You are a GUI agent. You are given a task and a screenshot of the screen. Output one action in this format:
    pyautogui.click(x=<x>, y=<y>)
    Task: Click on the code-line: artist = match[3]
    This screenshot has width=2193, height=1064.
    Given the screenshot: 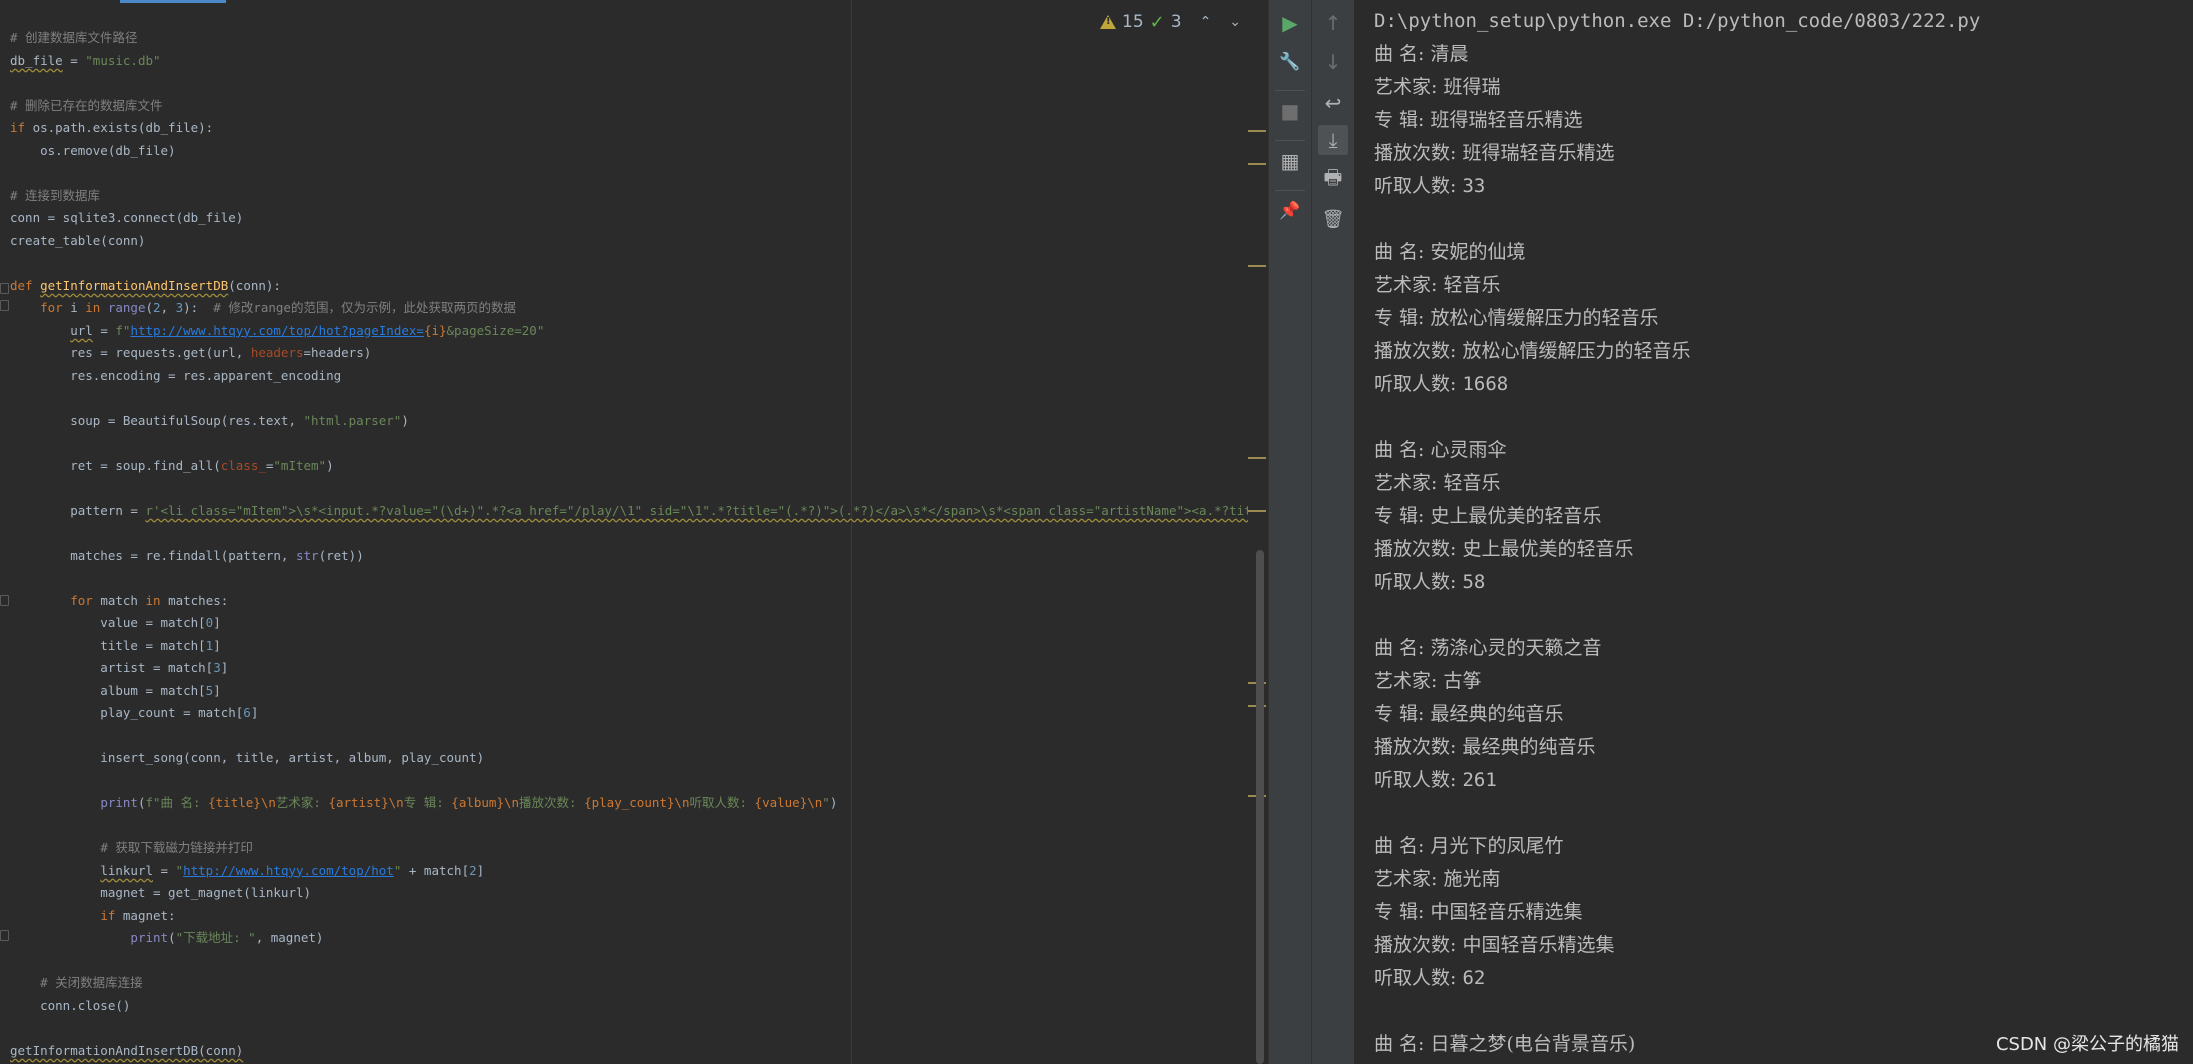 What is the action you would take?
    pyautogui.click(x=639, y=668)
    